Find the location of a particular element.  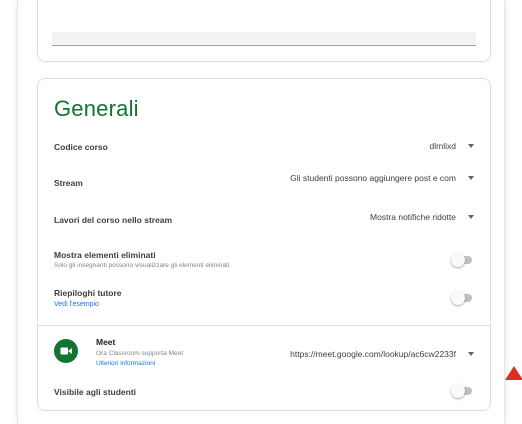

show-deleted-label: Mostra elementi eliminati is located at coordinates (105, 255).